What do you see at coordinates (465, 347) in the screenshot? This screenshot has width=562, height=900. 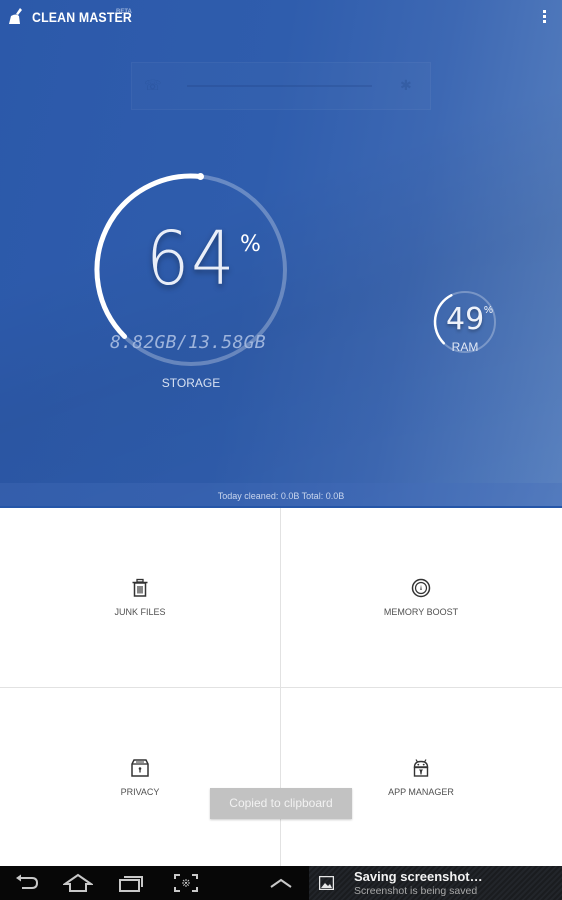 I see `ram-label: RAM` at bounding box center [465, 347].